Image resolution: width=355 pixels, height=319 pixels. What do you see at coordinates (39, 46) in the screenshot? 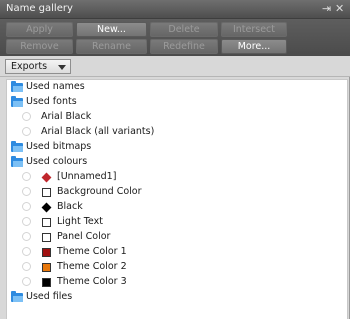
I see `remove-button: Remove` at bounding box center [39, 46].